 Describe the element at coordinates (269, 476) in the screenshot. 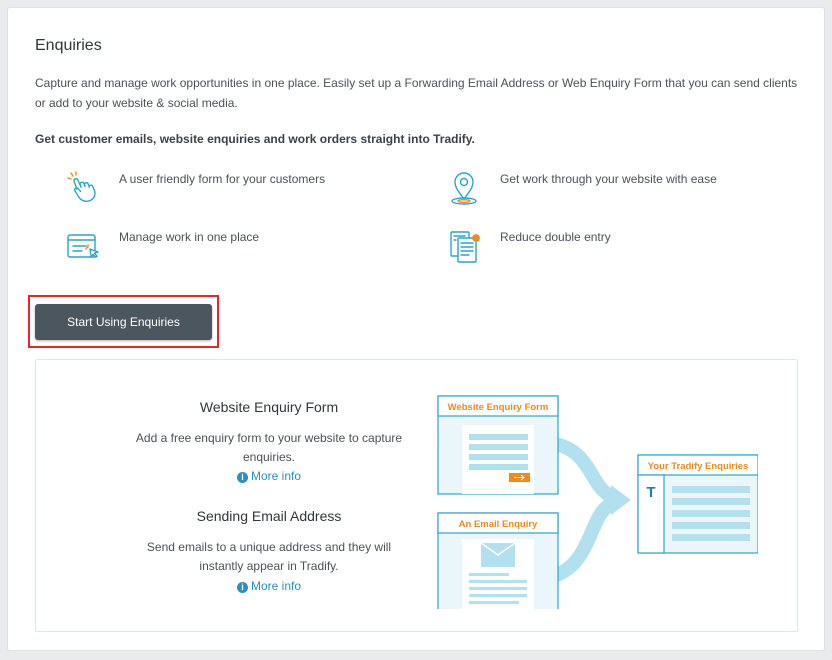

I see `website-form-more-info-link: i More info` at that location.